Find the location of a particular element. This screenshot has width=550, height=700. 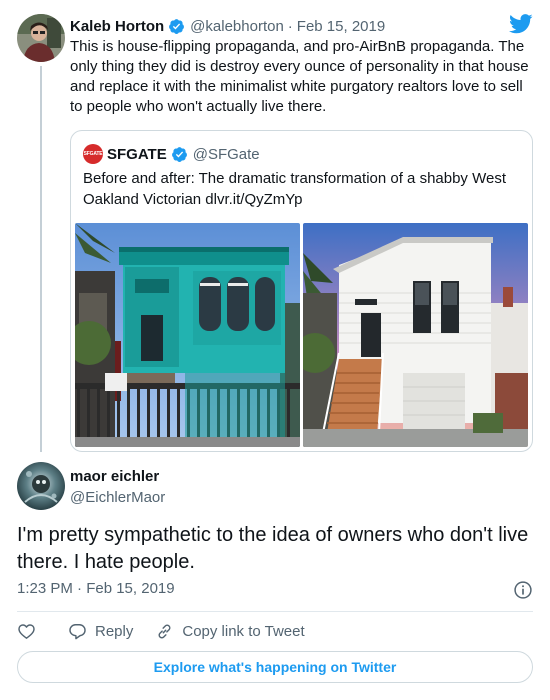

explore-twitter-button: Explore what's happening on Twitter is located at coordinates (275, 667).